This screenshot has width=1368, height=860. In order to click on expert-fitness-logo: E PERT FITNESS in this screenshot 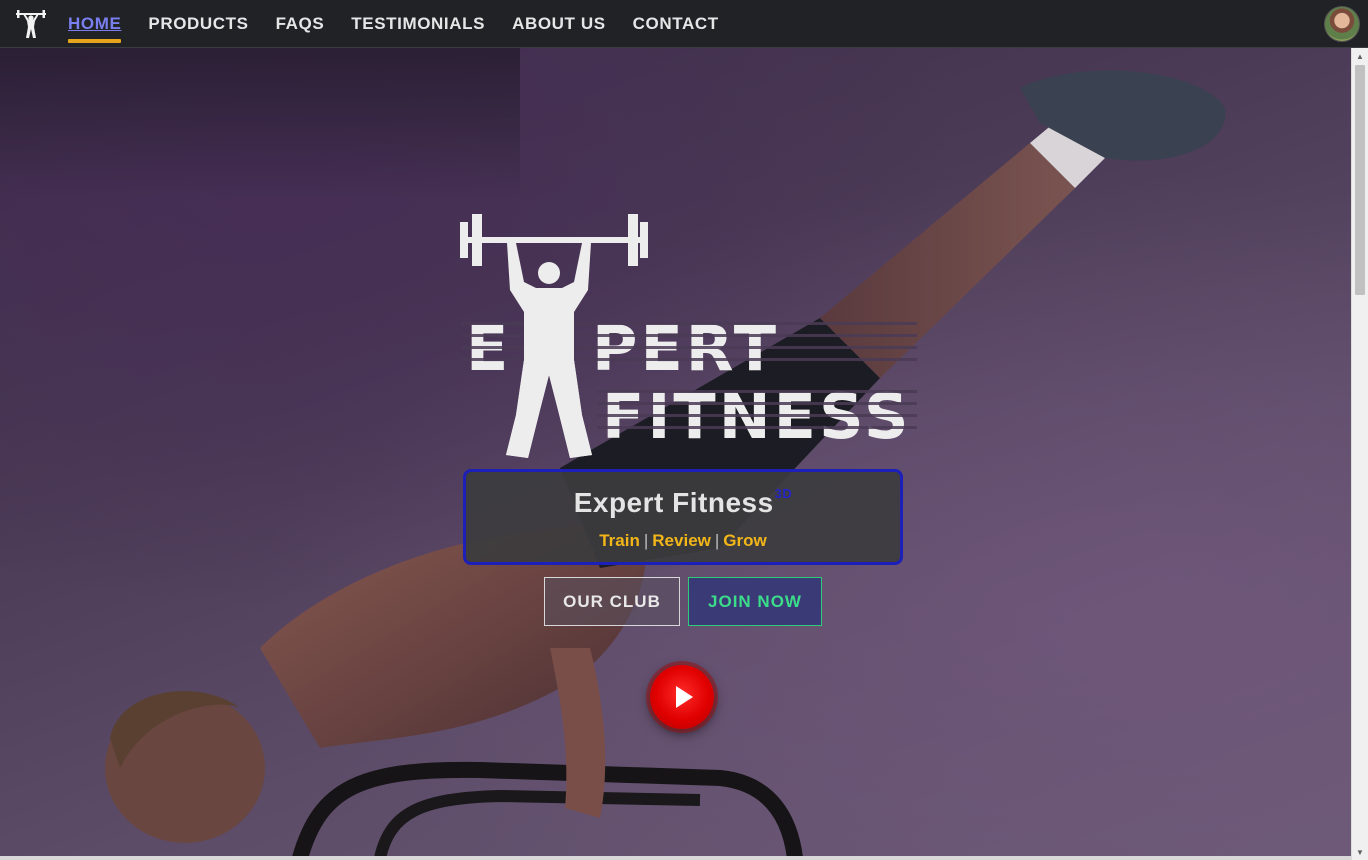, I will do `click(688, 336)`.